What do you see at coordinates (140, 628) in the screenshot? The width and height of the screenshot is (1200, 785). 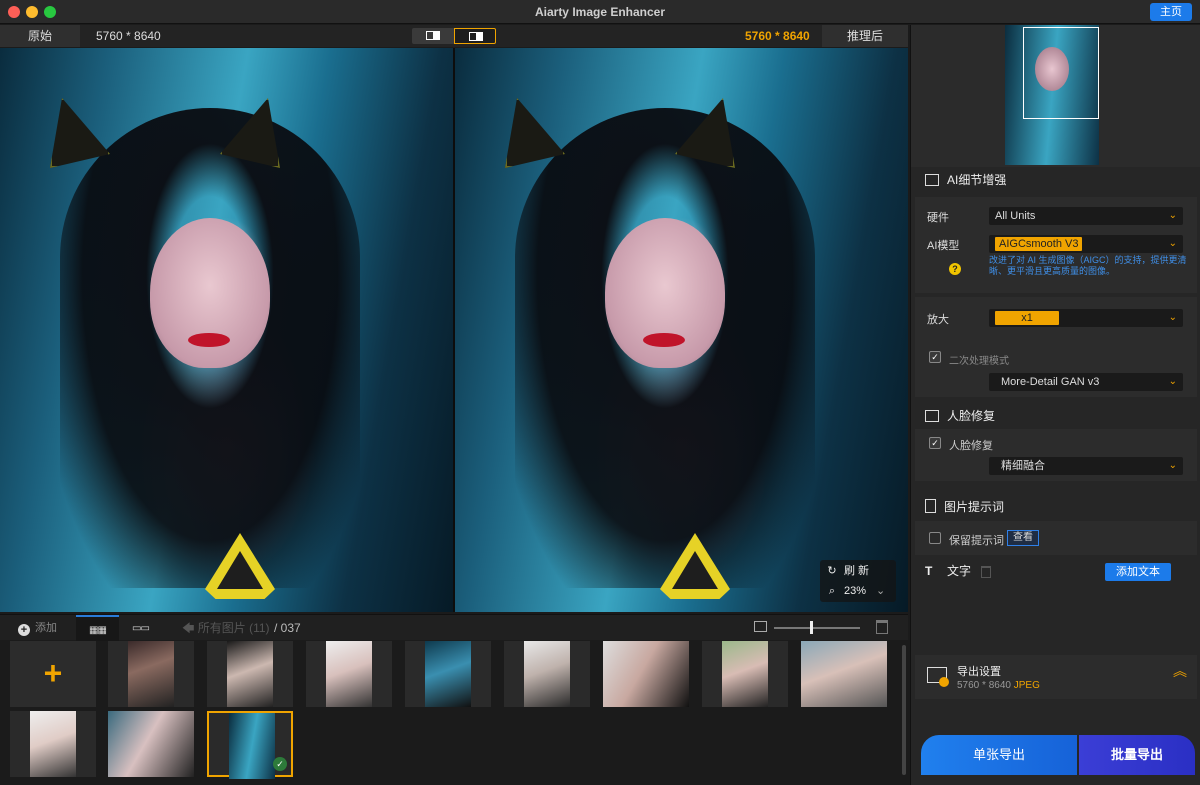 I see `strip-layout-button: ▭▭` at bounding box center [140, 628].